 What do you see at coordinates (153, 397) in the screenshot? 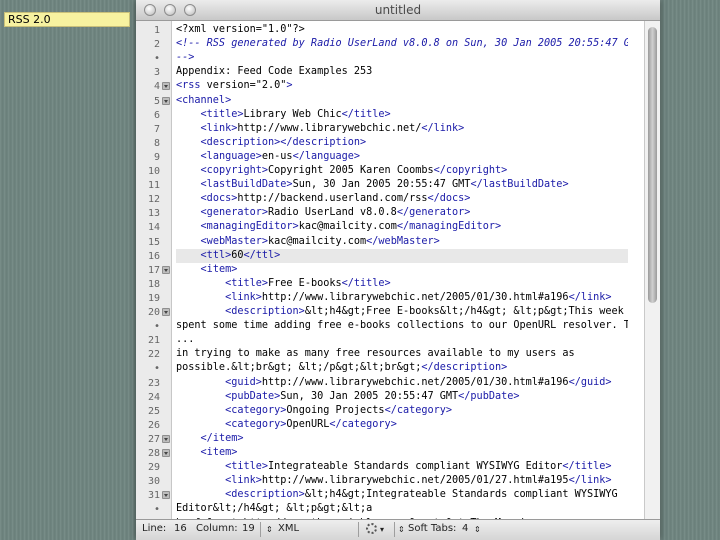
I see `line-number: 24` at bounding box center [153, 397].